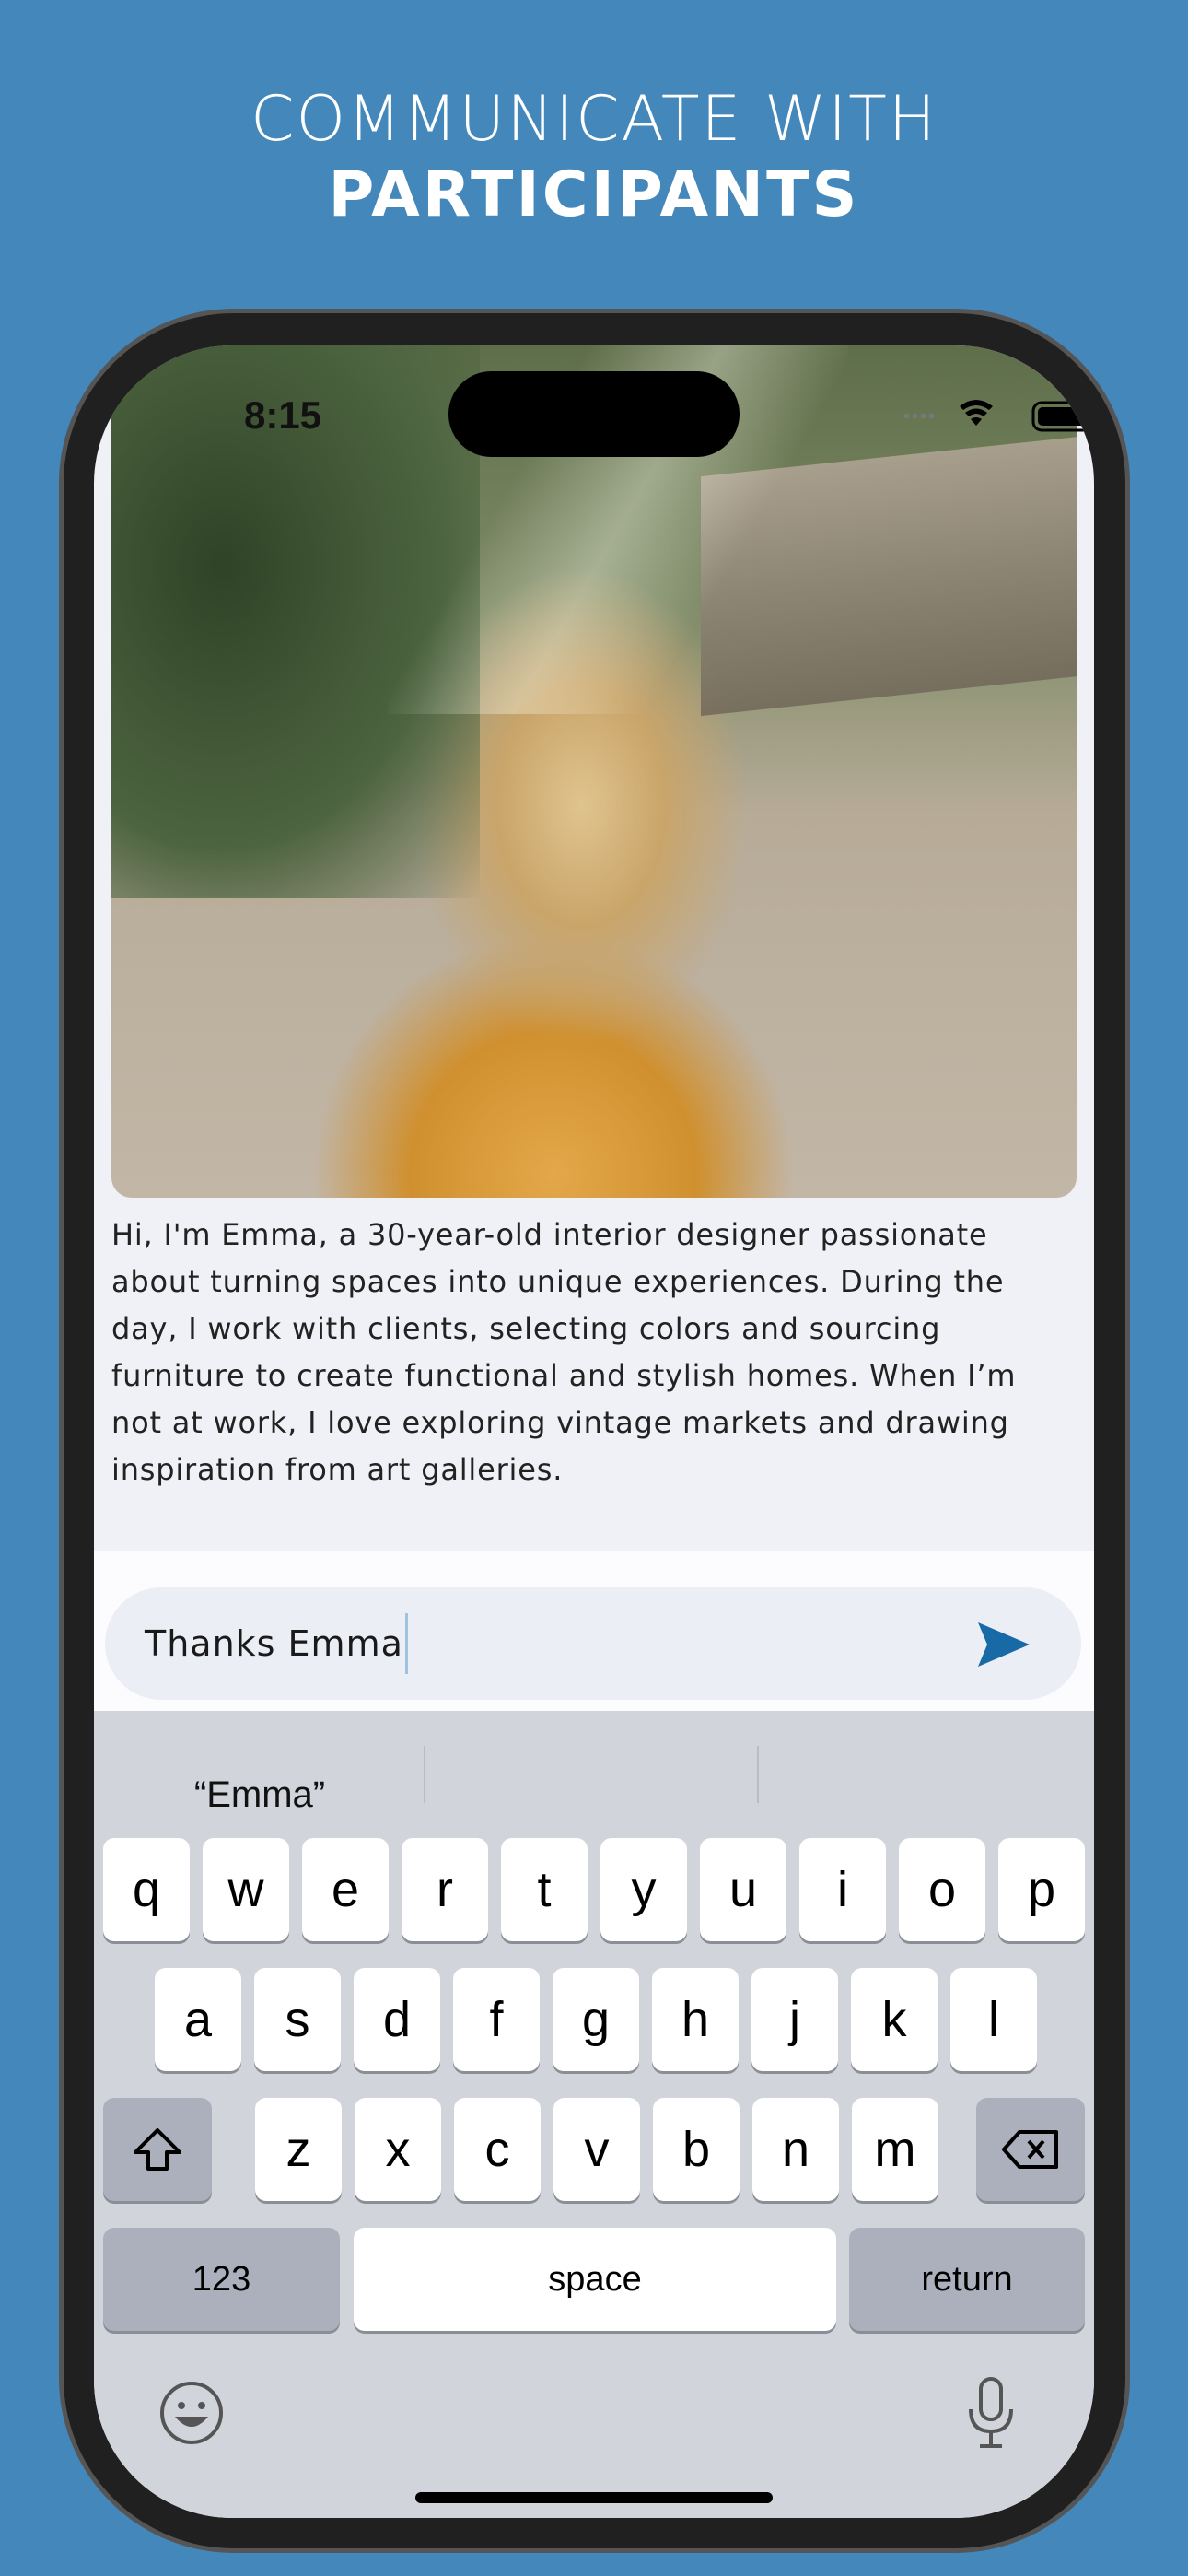 The image size is (1188, 2576). Describe the element at coordinates (643, 1890) in the screenshot. I see `key-y: y` at that location.